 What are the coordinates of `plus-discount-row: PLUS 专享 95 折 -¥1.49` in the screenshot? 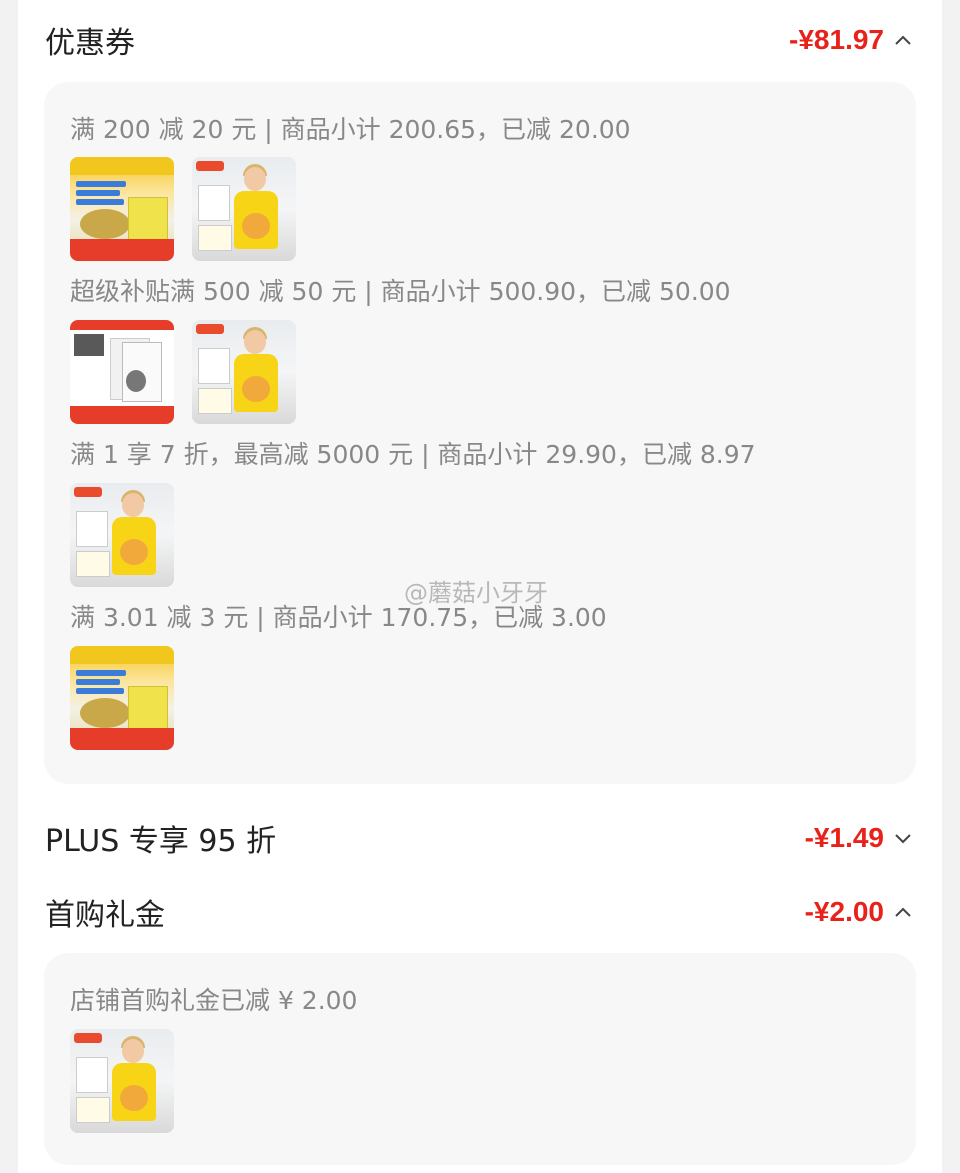 It's located at (480, 838).